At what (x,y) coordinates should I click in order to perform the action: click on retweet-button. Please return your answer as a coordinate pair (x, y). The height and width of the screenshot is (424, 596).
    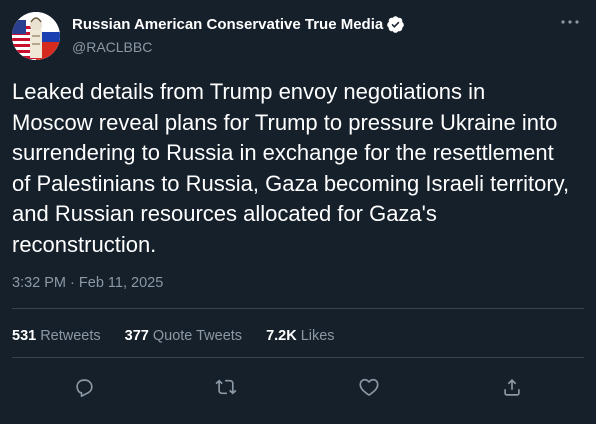
    Looking at the image, I should click on (226, 387).